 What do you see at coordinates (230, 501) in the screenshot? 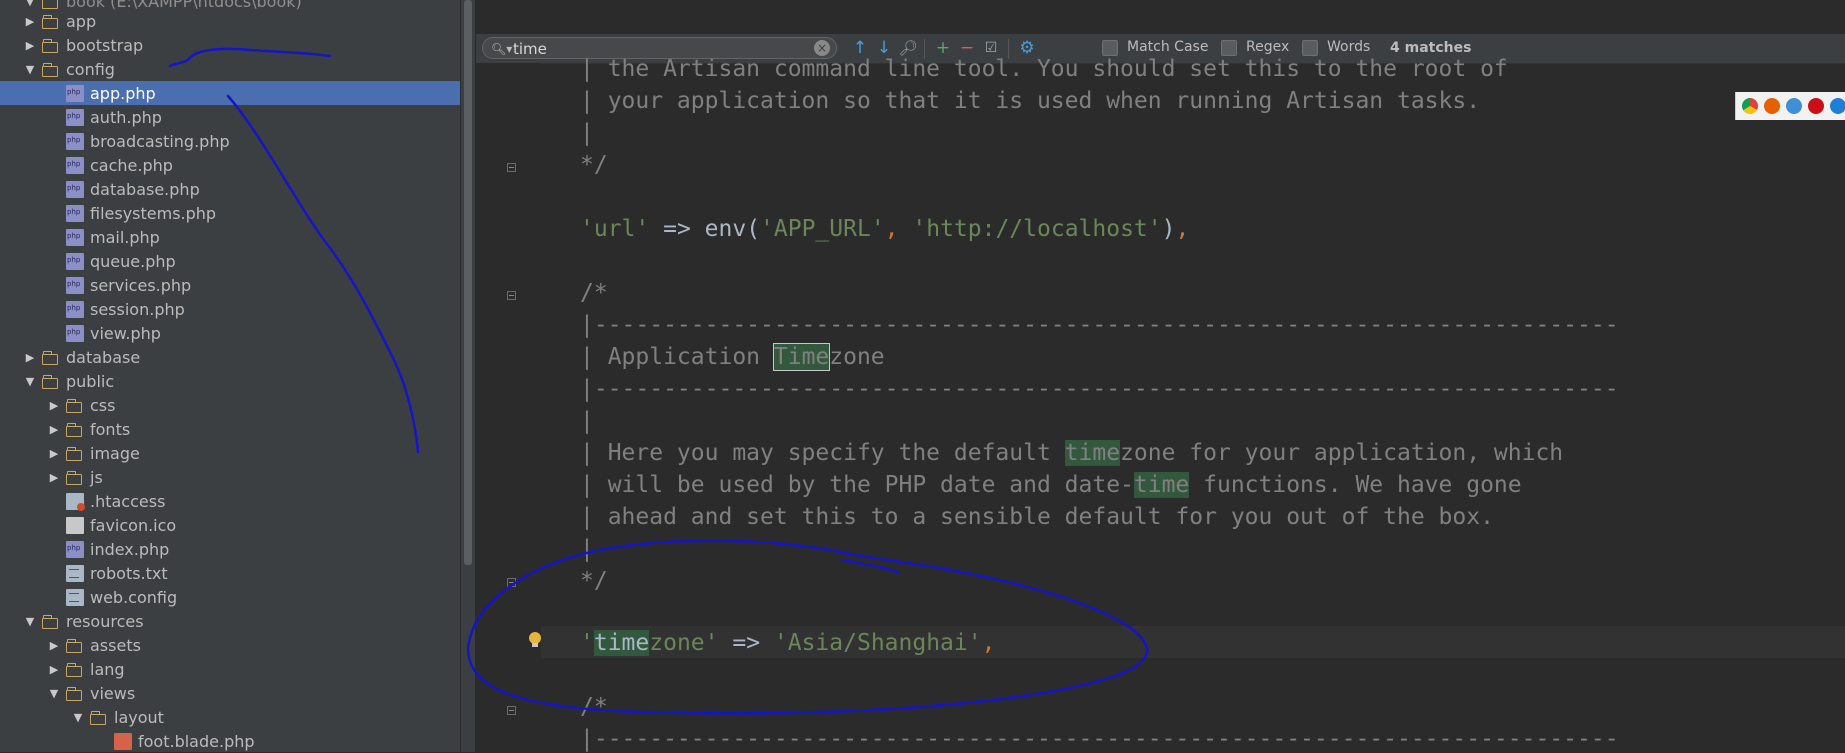
I see `tree-item: .htaccess` at bounding box center [230, 501].